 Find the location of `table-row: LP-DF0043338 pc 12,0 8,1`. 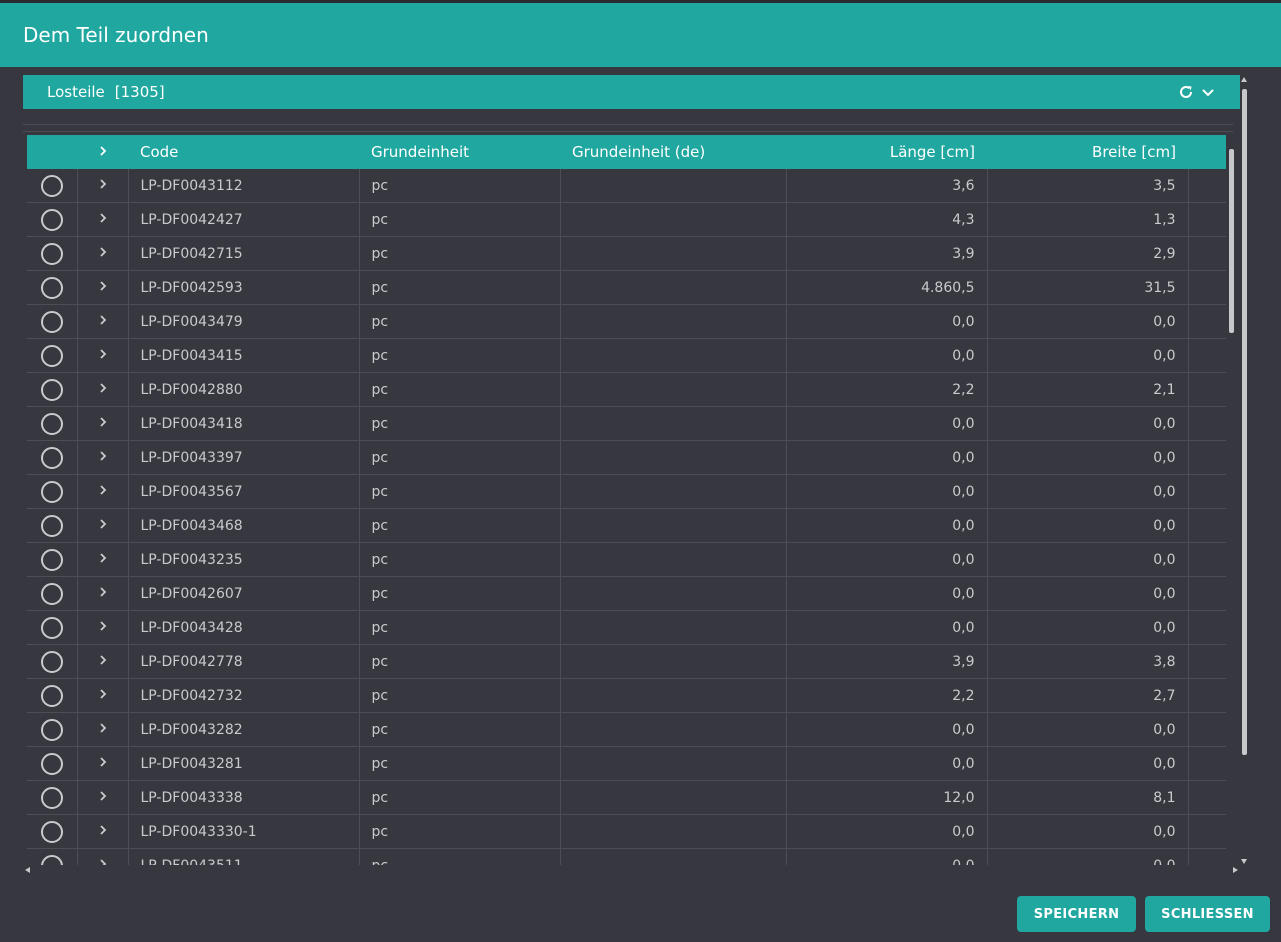

table-row: LP-DF0043338 pc 12,0 8,1 is located at coordinates (626, 797).